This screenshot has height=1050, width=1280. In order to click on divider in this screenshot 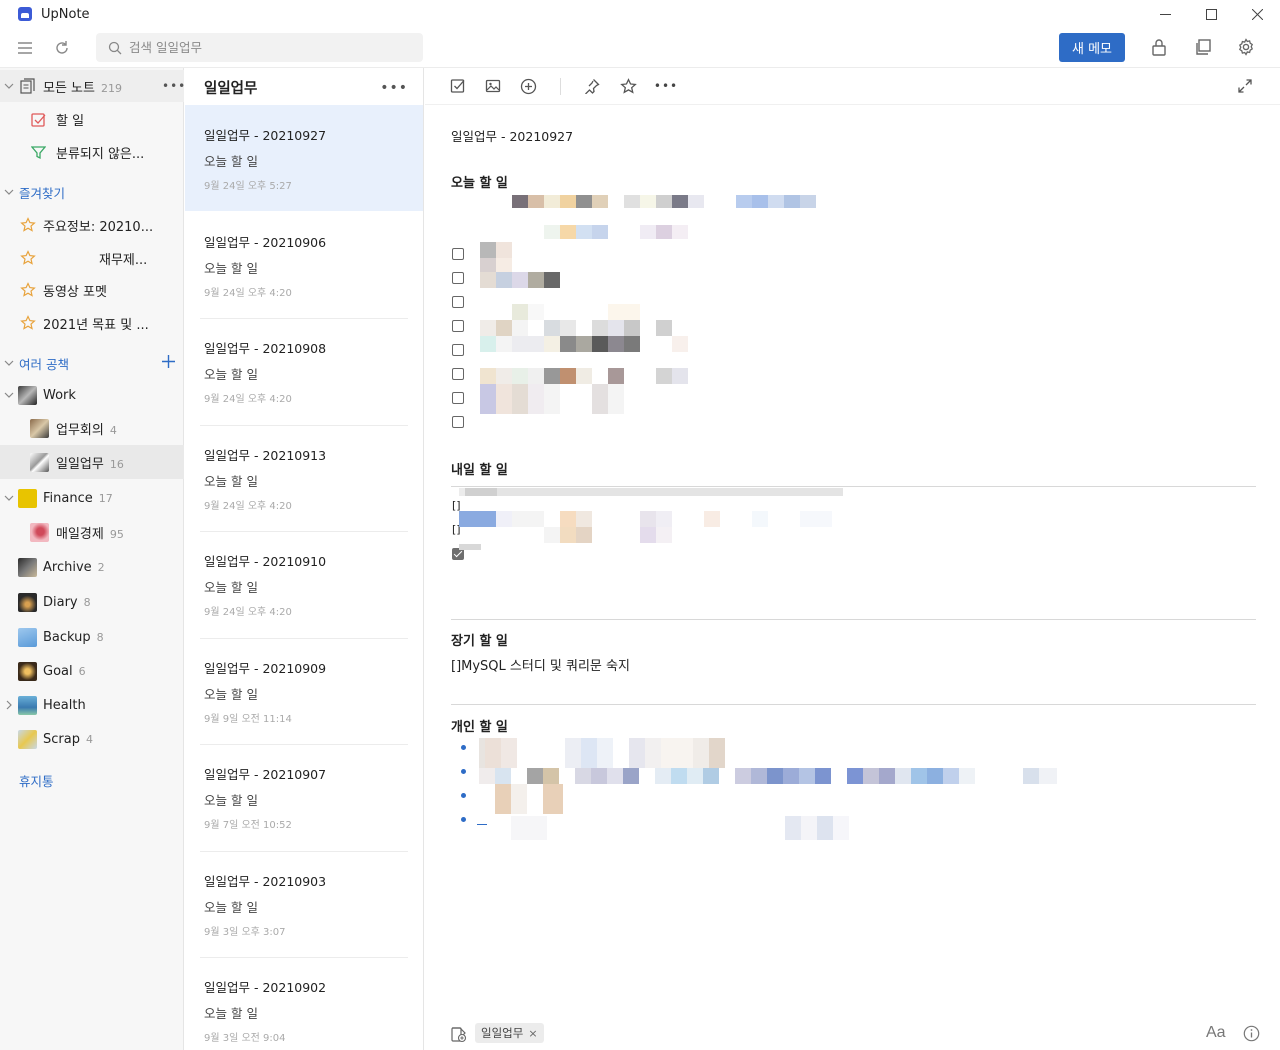, I will do `click(853, 619)`.